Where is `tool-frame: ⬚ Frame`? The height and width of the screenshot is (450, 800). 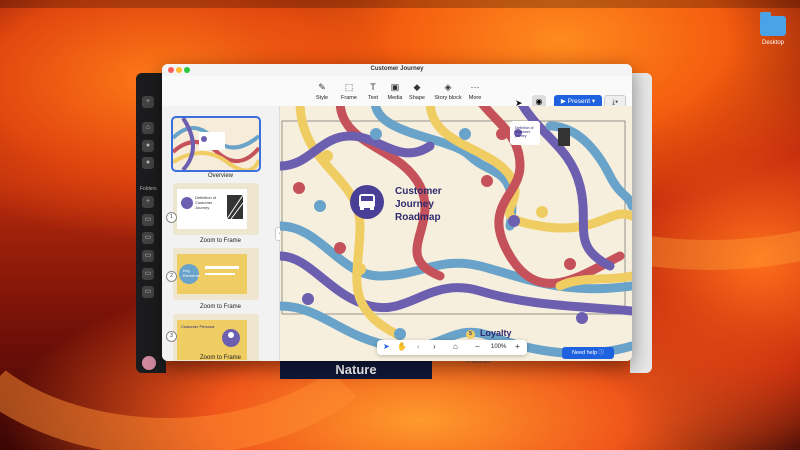 tool-frame: ⬚ Frame is located at coordinates (349, 91).